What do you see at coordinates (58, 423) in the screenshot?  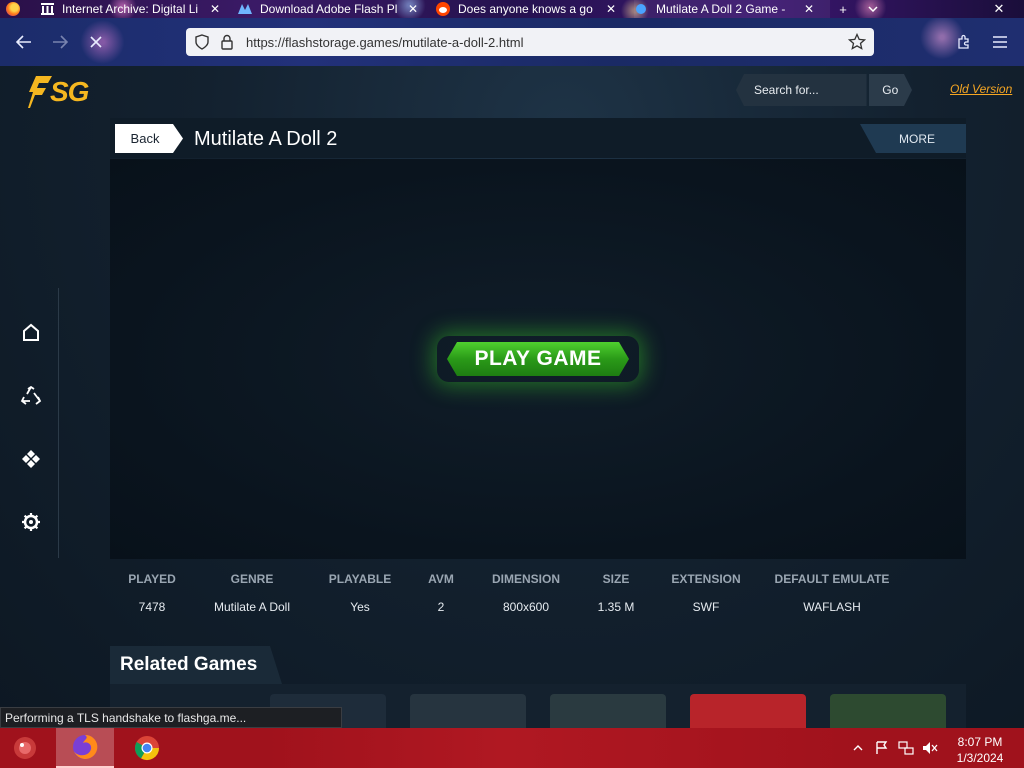 I see `sidebar-divider` at bounding box center [58, 423].